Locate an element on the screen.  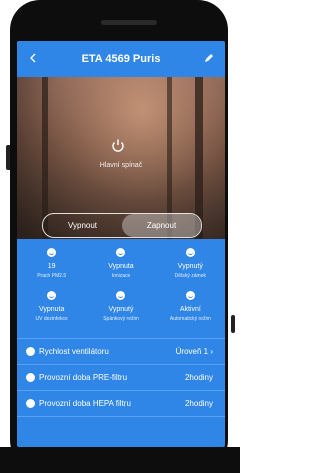
phone-side-button-right is located at coordinates (233, 324).